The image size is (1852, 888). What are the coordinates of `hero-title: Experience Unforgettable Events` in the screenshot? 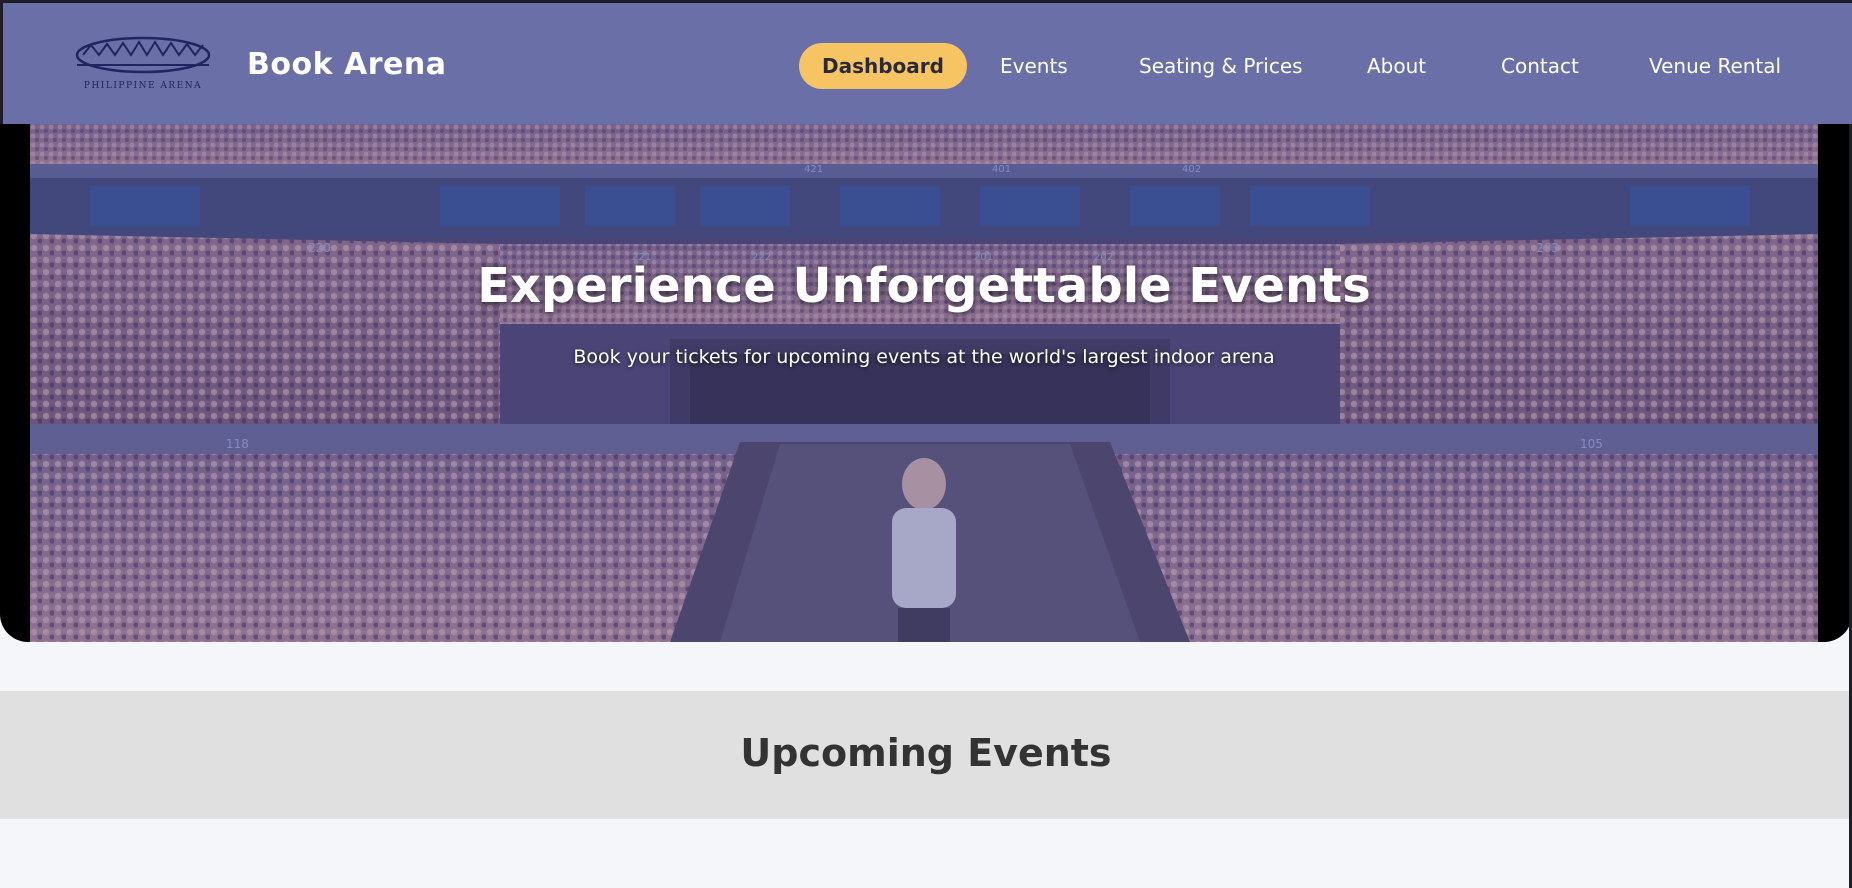 It's located at (924, 286).